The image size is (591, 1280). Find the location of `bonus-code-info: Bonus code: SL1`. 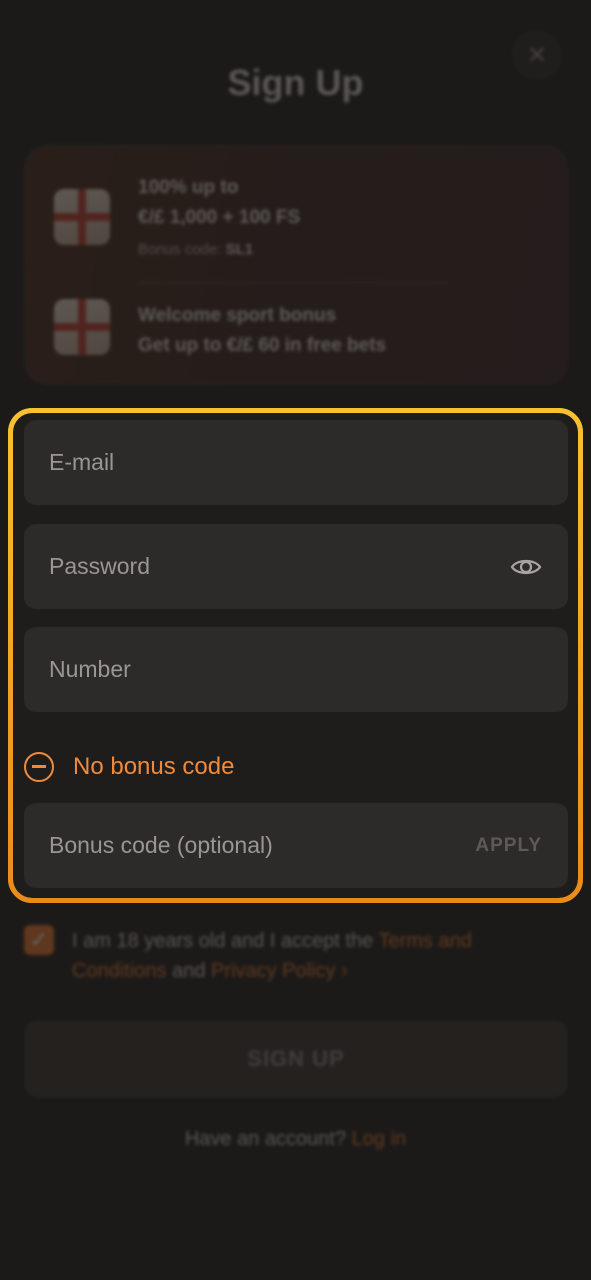

bonus-code-info: Bonus code: SL1 is located at coordinates (195, 249).